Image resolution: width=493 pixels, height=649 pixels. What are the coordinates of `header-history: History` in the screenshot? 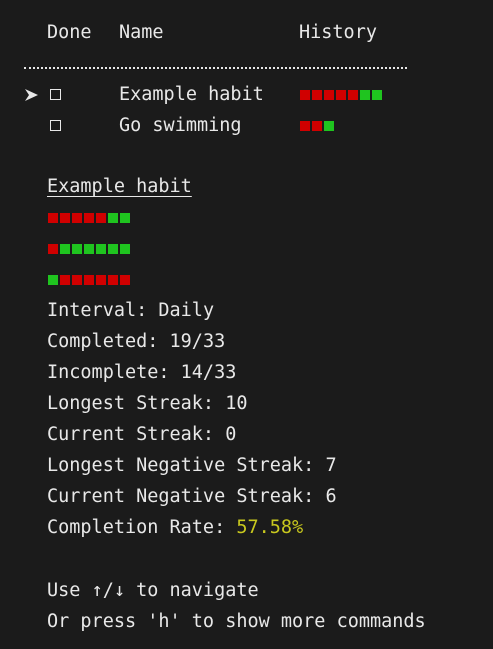 It's located at (338, 32).